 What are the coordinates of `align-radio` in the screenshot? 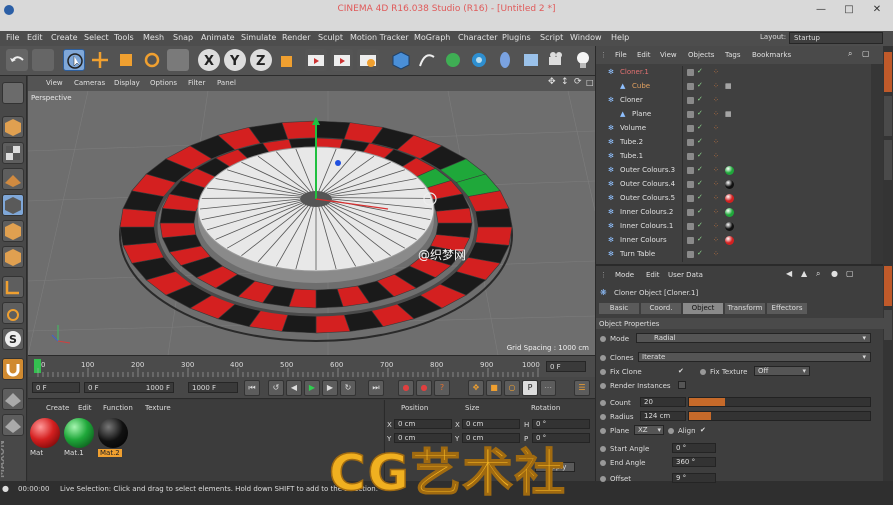 It's located at (671, 431).